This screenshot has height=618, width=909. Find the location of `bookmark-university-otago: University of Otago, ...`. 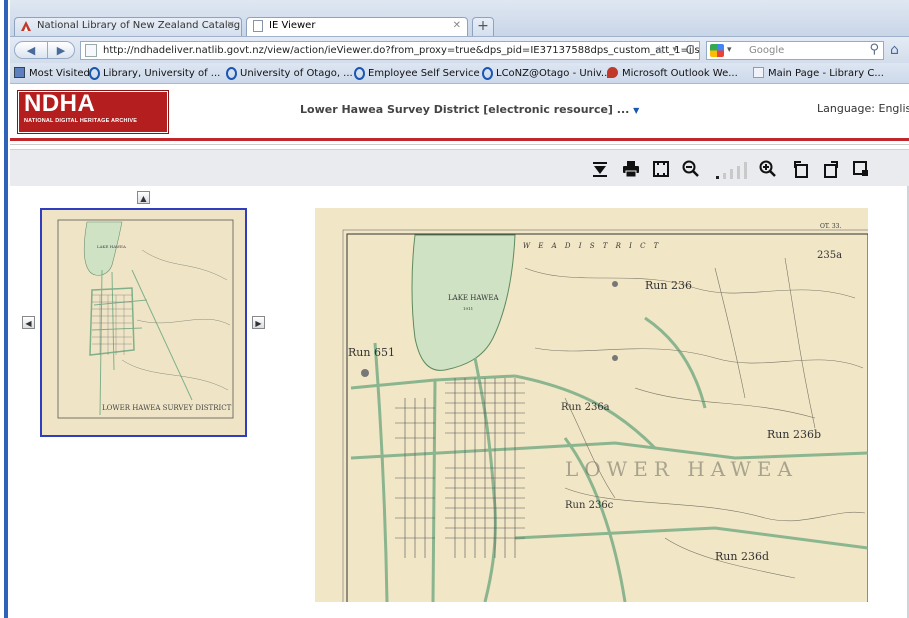

bookmark-university-otago: University of Otago, ... is located at coordinates (289, 73).